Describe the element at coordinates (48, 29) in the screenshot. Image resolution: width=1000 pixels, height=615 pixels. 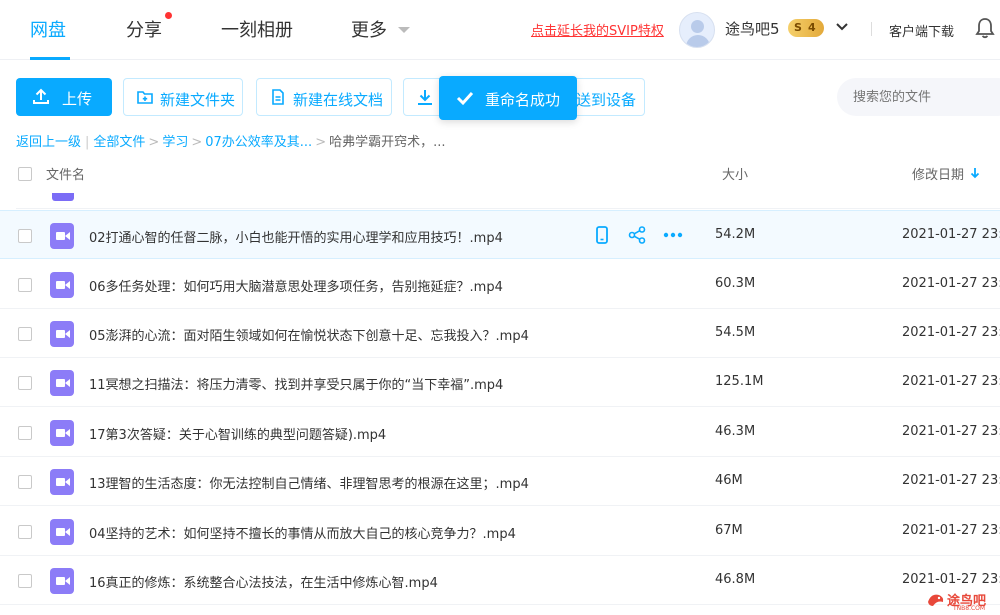
I see `tab-netdisk: 网盘` at that location.